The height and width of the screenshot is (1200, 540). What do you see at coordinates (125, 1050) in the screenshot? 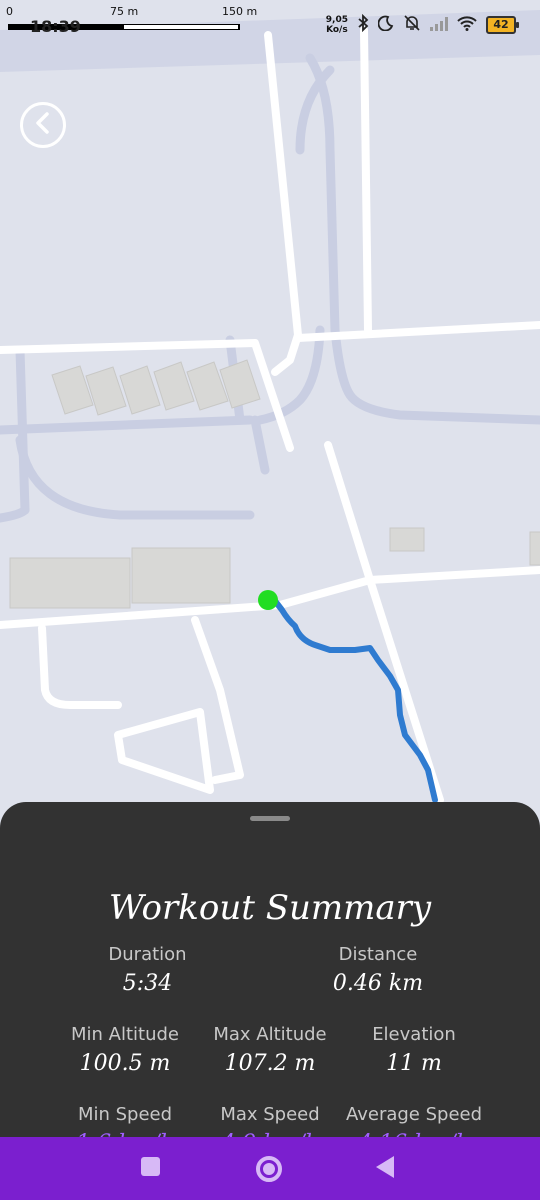
I see `stat-min-altitude: Min Altitude 100.5 m` at bounding box center [125, 1050].